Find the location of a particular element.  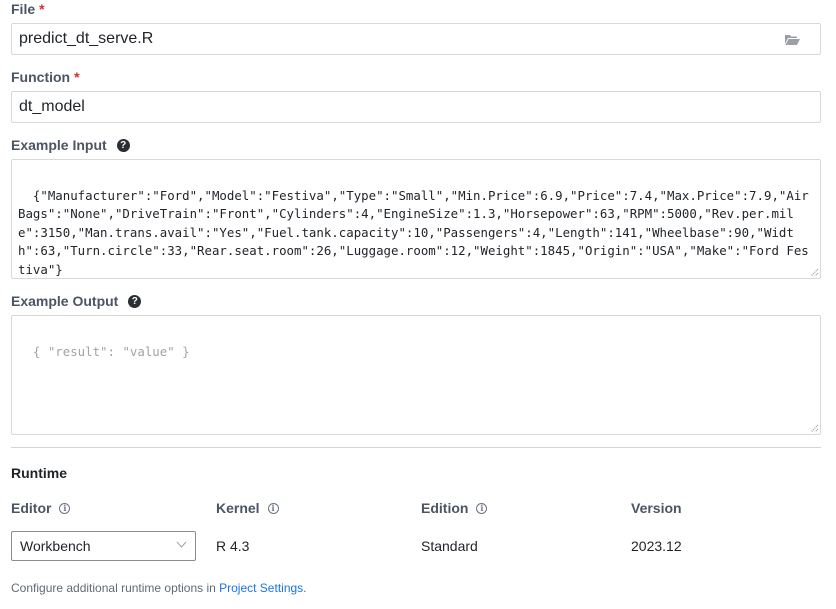

chevron-down-icon is located at coordinates (181, 544).